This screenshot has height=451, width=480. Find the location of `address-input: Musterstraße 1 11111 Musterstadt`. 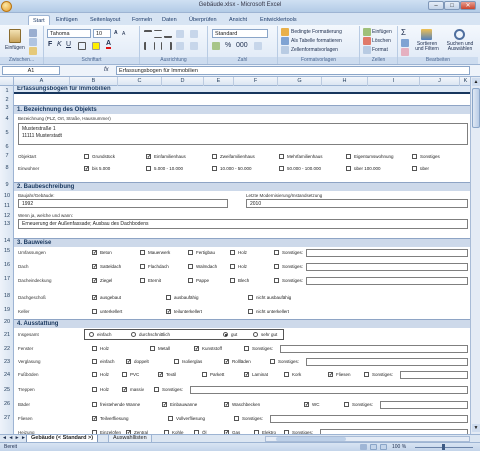

address-input: Musterstraße 1 11111 Musterstadt is located at coordinates (243, 134).